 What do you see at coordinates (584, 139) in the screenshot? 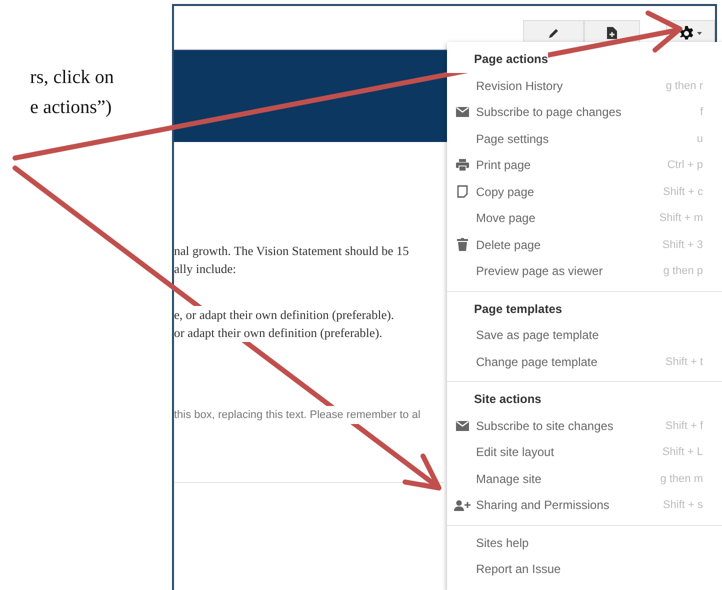
I see `menu-item: Page settings u` at bounding box center [584, 139].